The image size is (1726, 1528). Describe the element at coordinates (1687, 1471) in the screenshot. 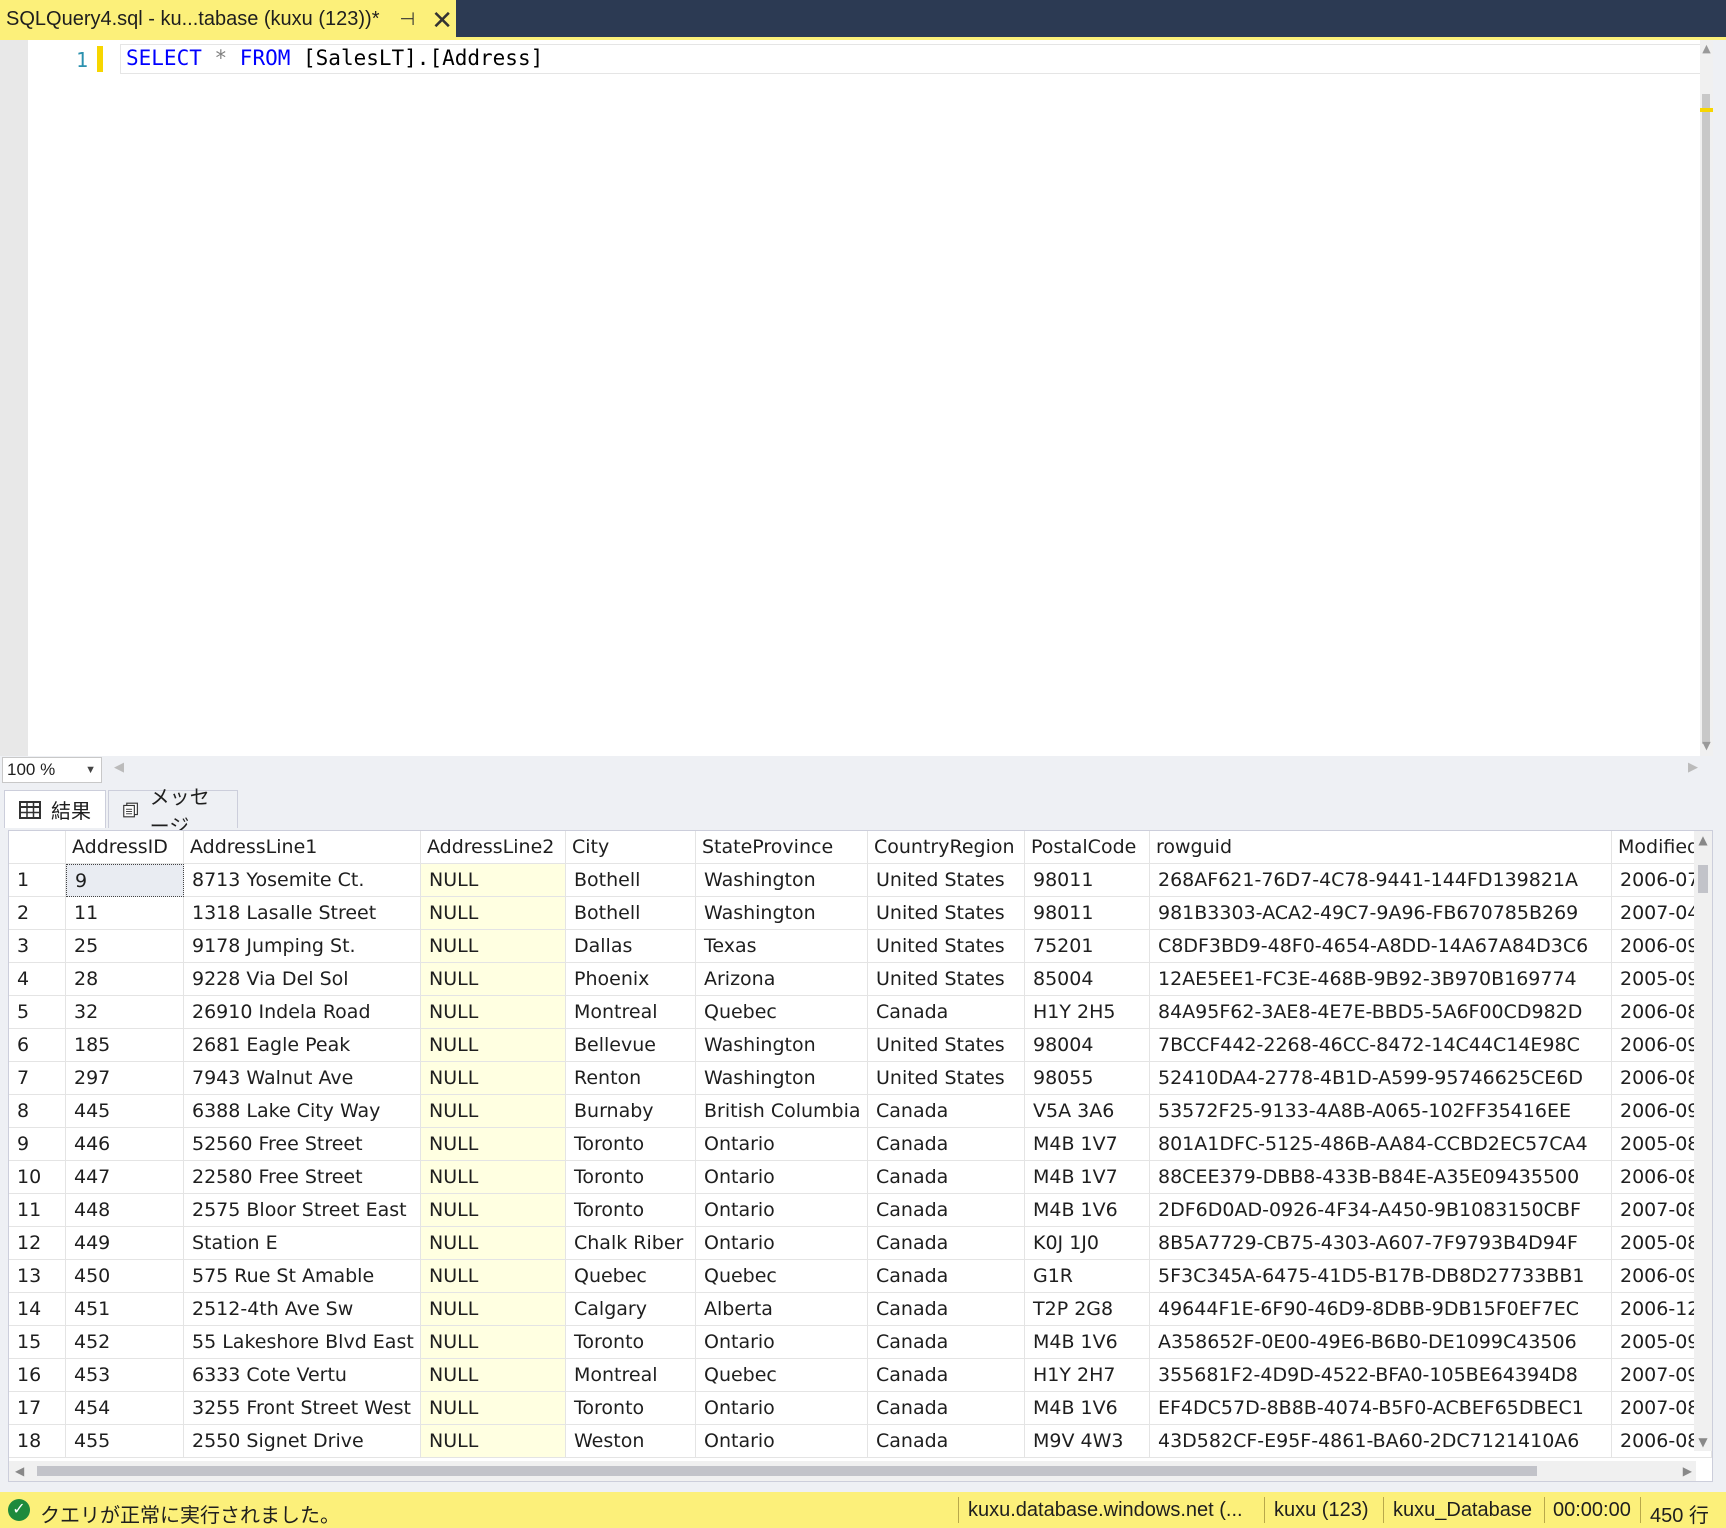

I see `grid-scroll-right-arrow-icon: ▶` at that location.